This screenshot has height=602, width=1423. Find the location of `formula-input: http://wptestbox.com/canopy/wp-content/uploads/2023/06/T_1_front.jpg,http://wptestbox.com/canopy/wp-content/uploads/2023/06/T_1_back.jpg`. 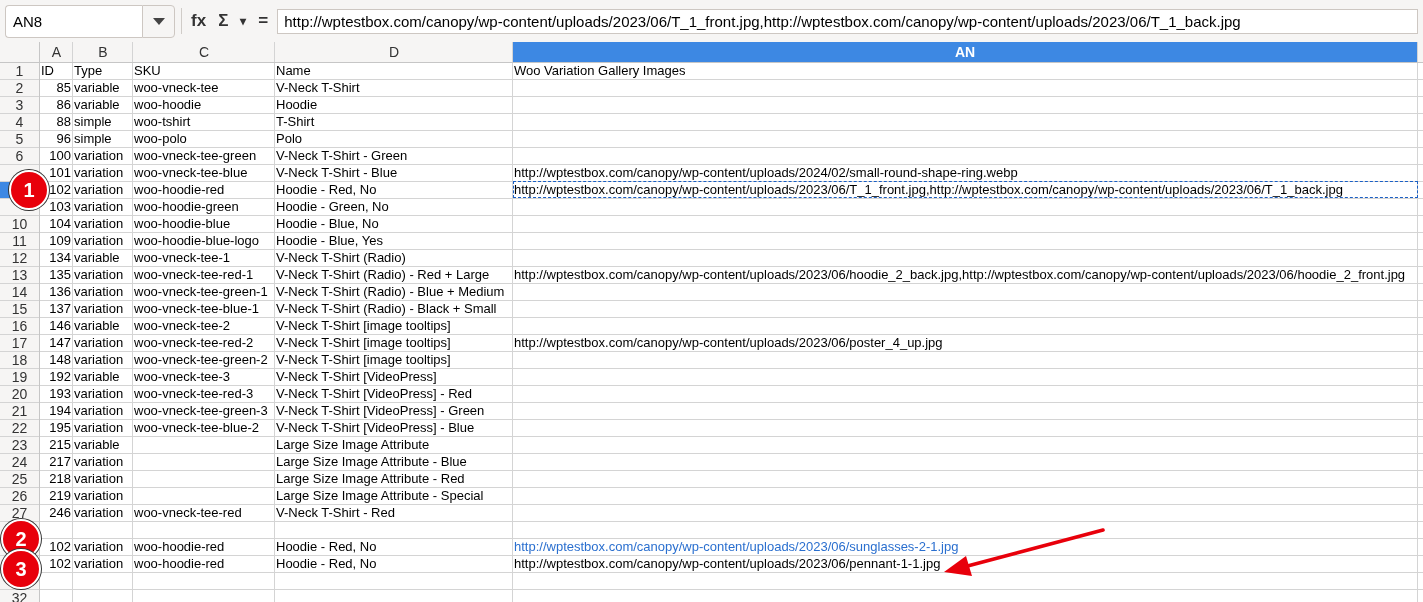

formula-input: http://wptestbox.com/canopy/wp-content/uploads/2023/06/T_1_front.jpg,http://wptestbox.com/canopy/wp-content/uploads/2023/06/T_1_back.jpg is located at coordinates (847, 21).